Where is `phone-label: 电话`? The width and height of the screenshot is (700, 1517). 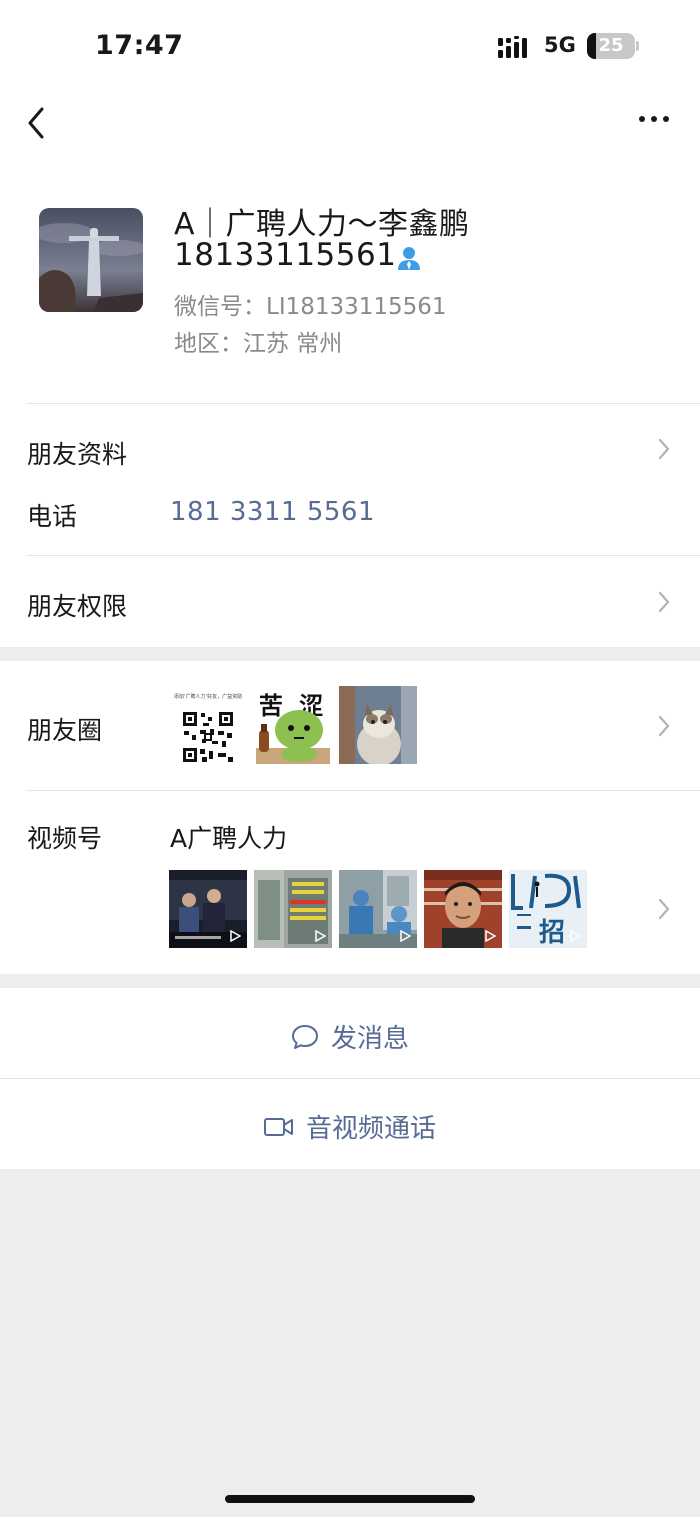
phone-label: 电话 is located at coordinates (52, 516).